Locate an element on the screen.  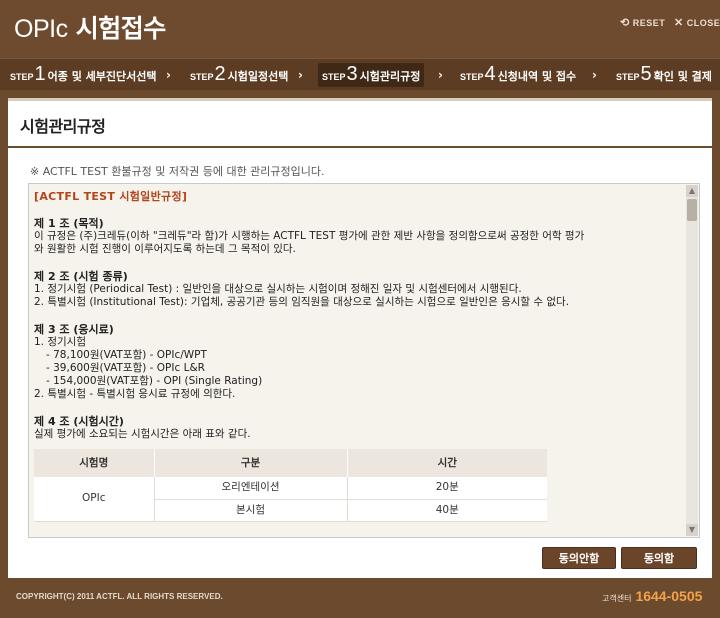
article-text: 1. 정기시험 is located at coordinates (60, 342).